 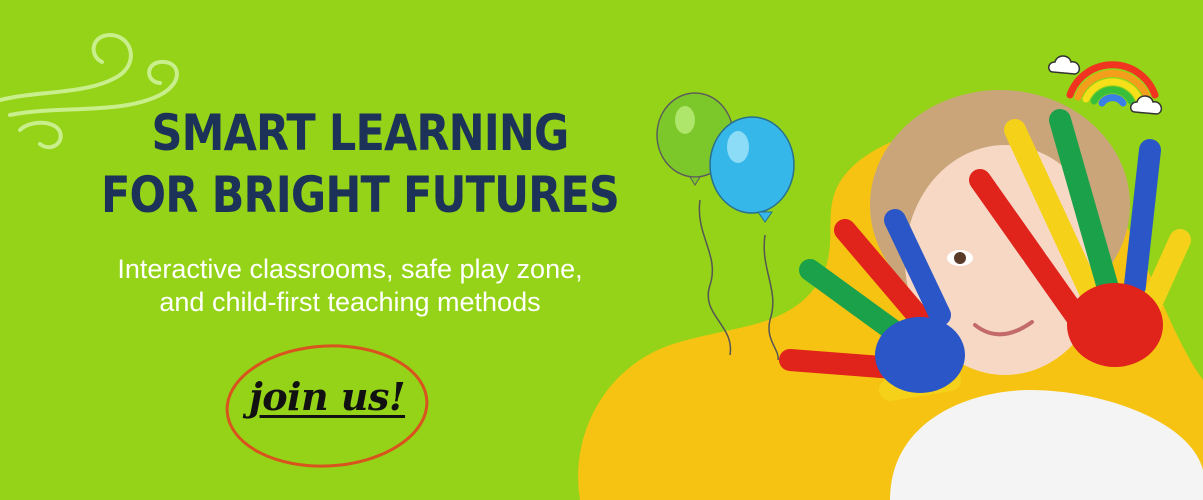 I want to click on join-us-label: join us!, so click(x=327, y=396).